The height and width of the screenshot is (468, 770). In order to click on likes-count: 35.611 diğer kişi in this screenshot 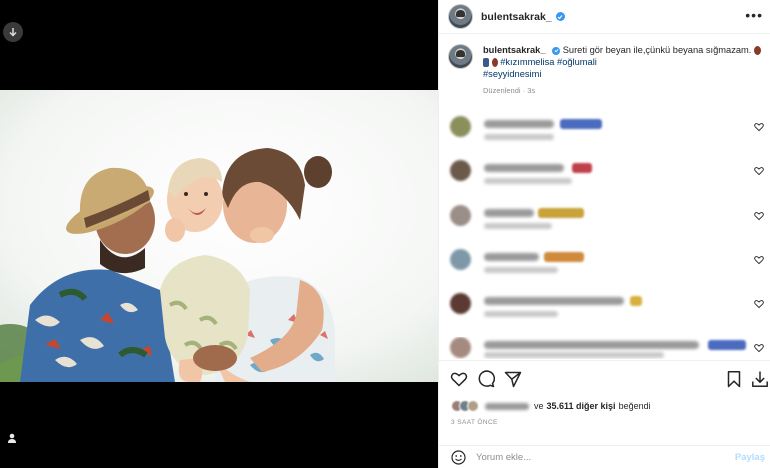, I will do `click(581, 406)`.